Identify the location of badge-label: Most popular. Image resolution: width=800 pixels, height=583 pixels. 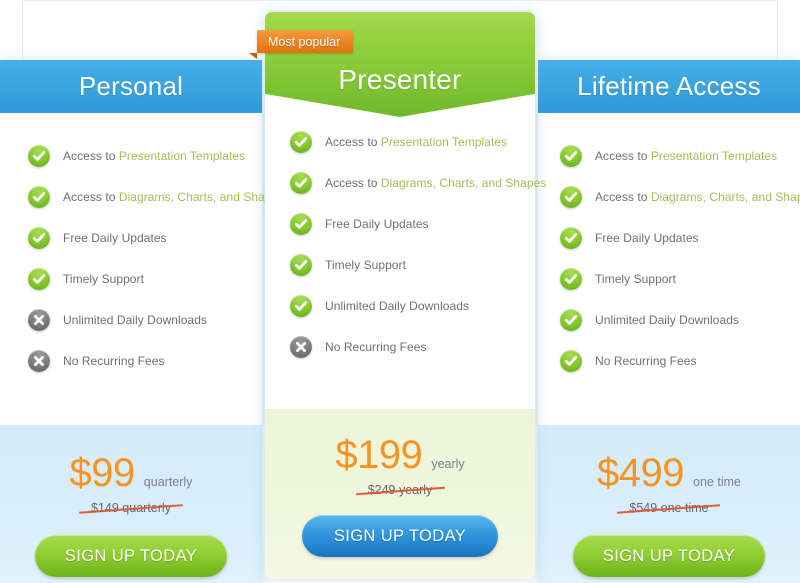
(304, 41).